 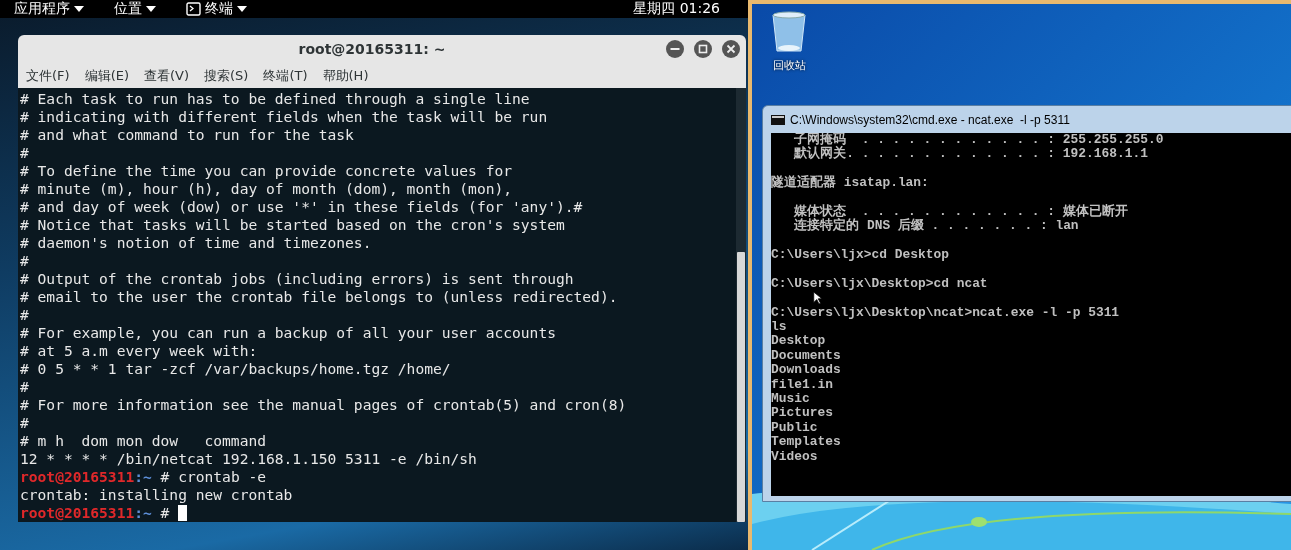 I want to click on console-line: Pictures, so click(x=802, y=413).